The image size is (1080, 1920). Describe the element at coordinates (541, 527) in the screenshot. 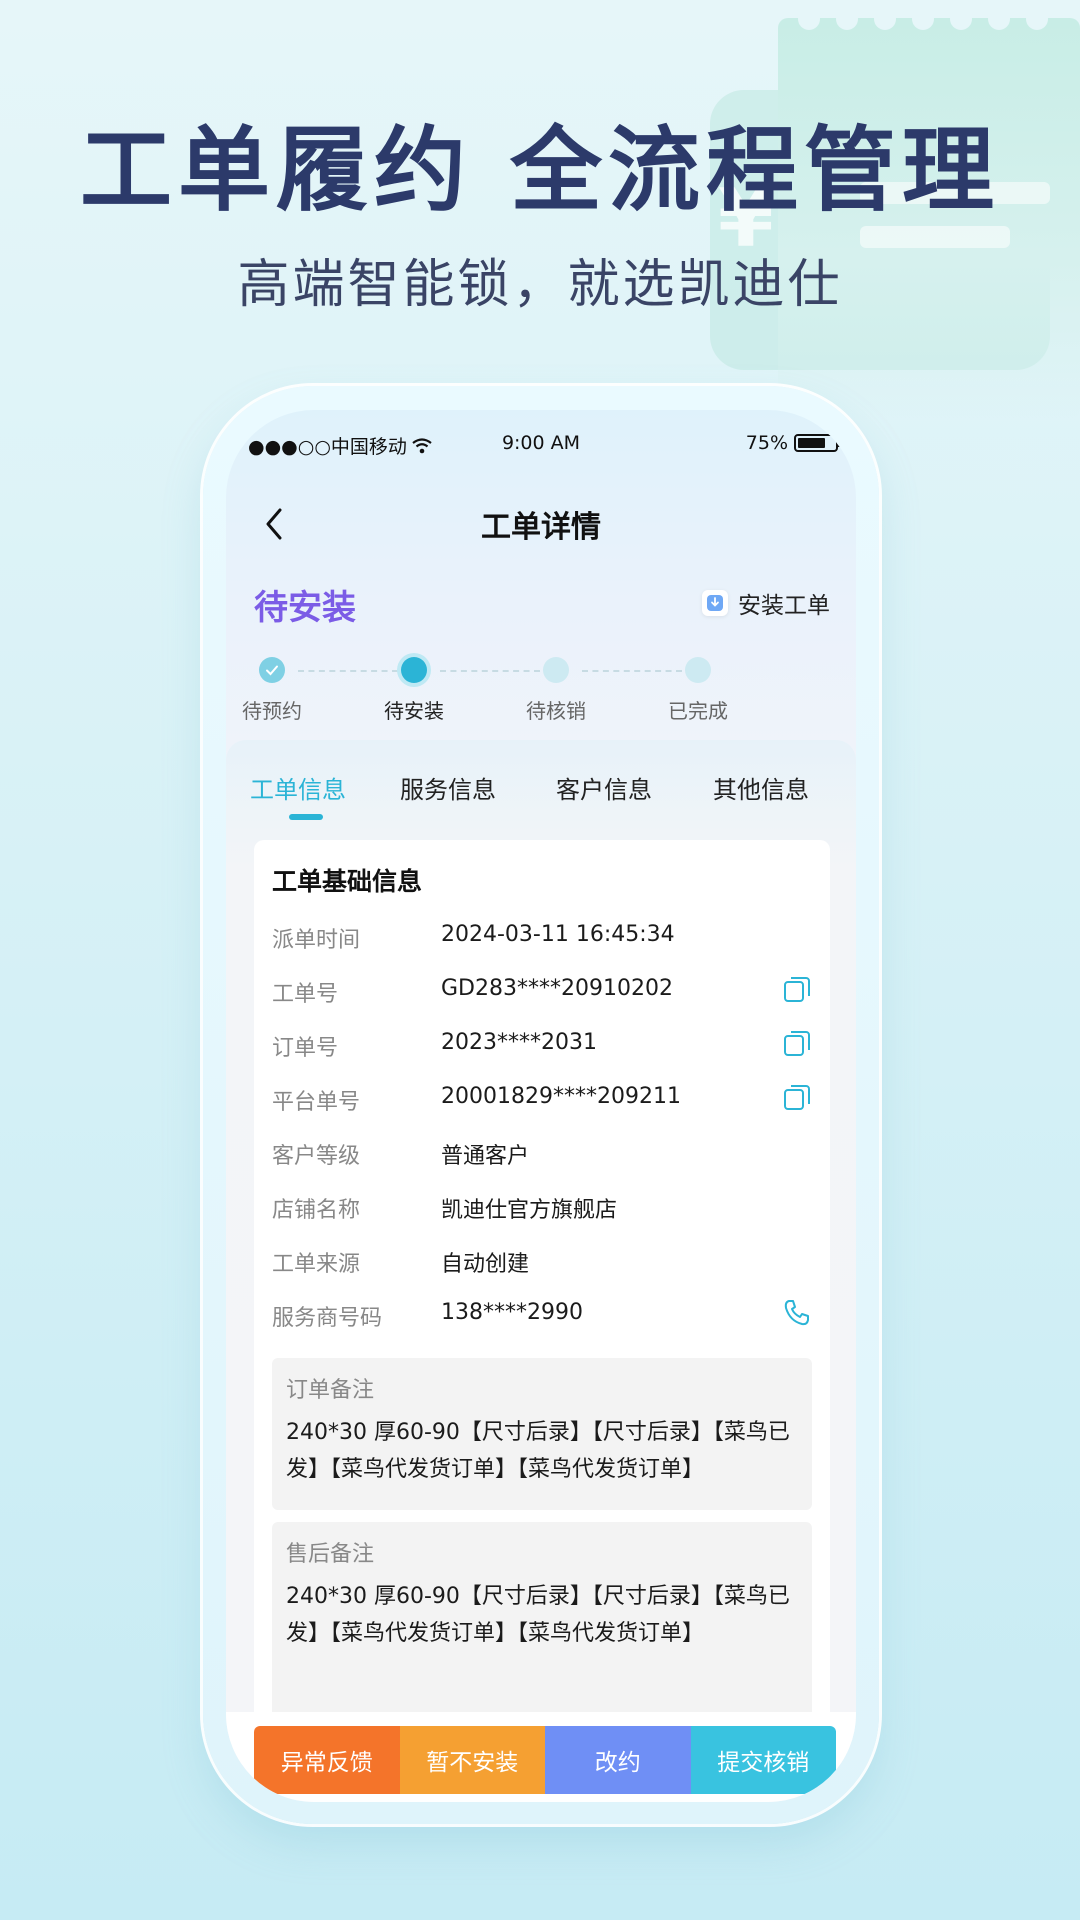

I see `page-title: 工单详情` at that location.